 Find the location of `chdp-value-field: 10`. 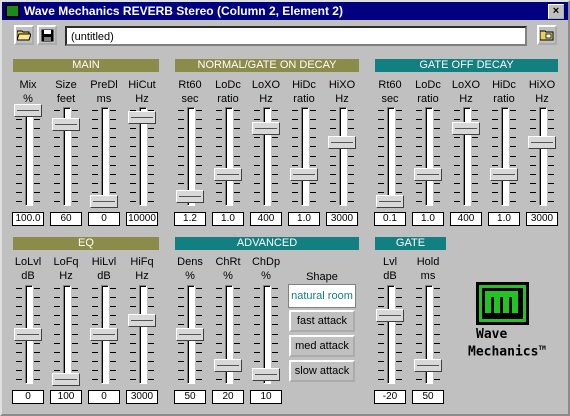

chdp-value-field: 10 is located at coordinates (266, 397).